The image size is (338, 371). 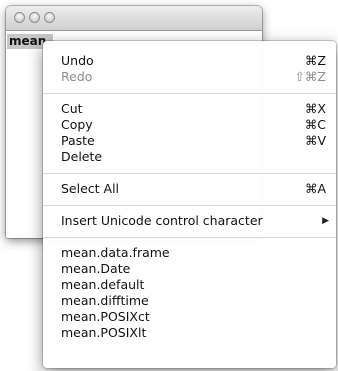 I want to click on completion-label: mean.difftime, so click(x=105, y=300).